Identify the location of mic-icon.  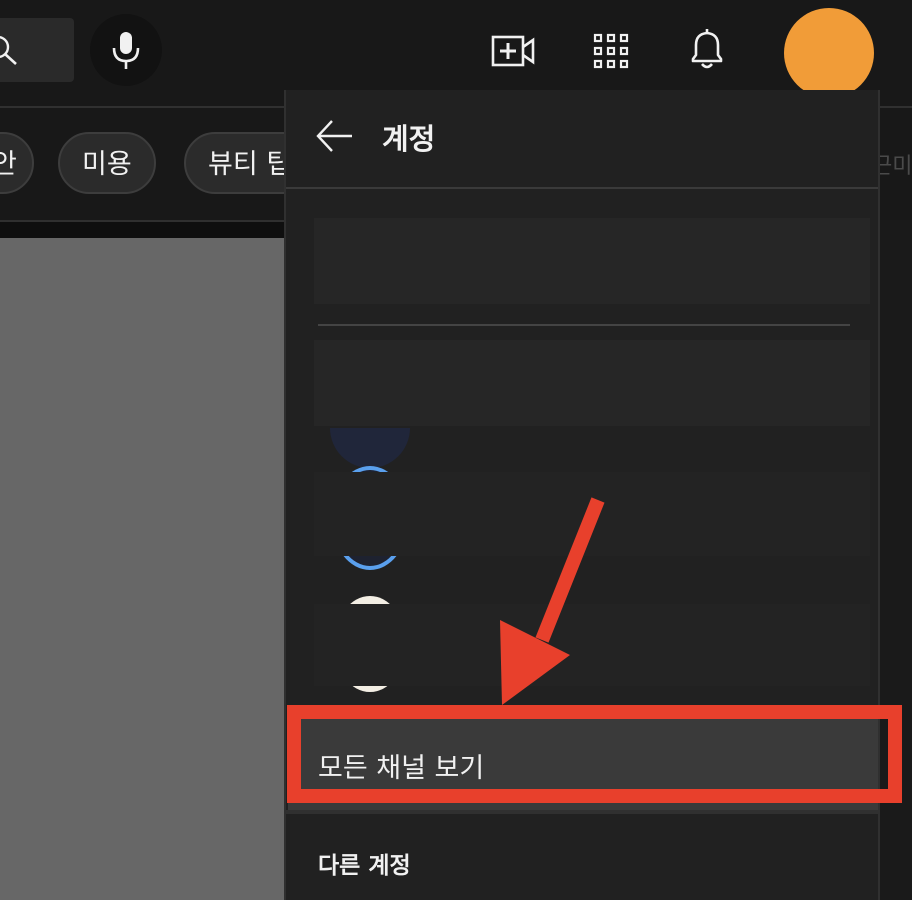
(126, 50).